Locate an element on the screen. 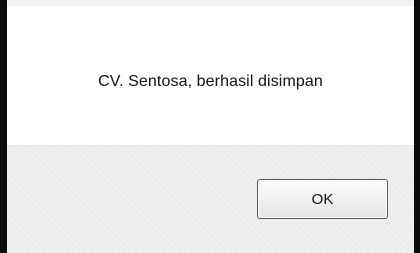  window-border-right is located at coordinates (417, 126).